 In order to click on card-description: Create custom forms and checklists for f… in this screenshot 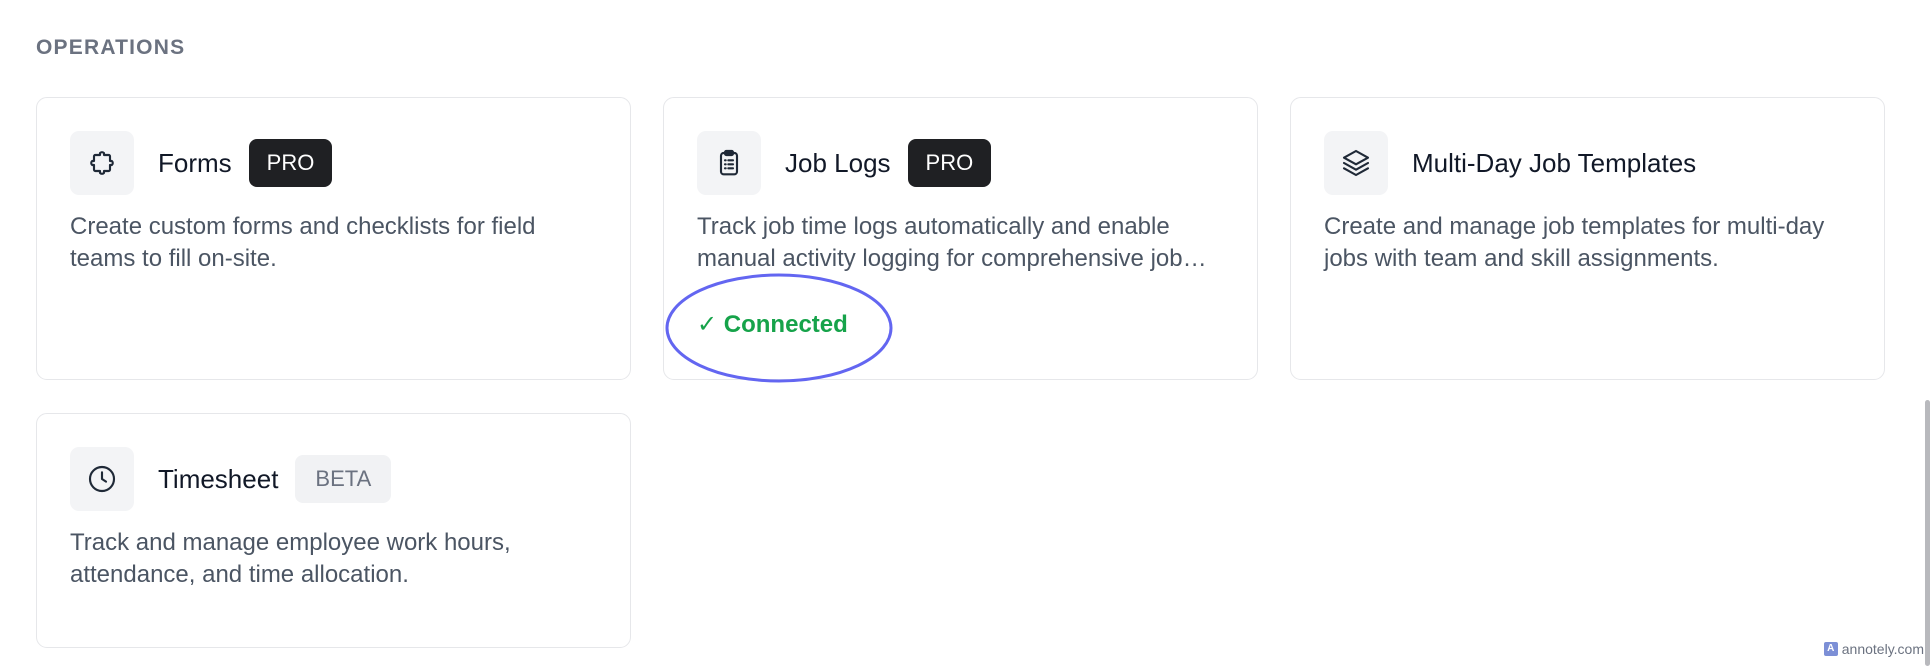, I will do `click(303, 242)`.